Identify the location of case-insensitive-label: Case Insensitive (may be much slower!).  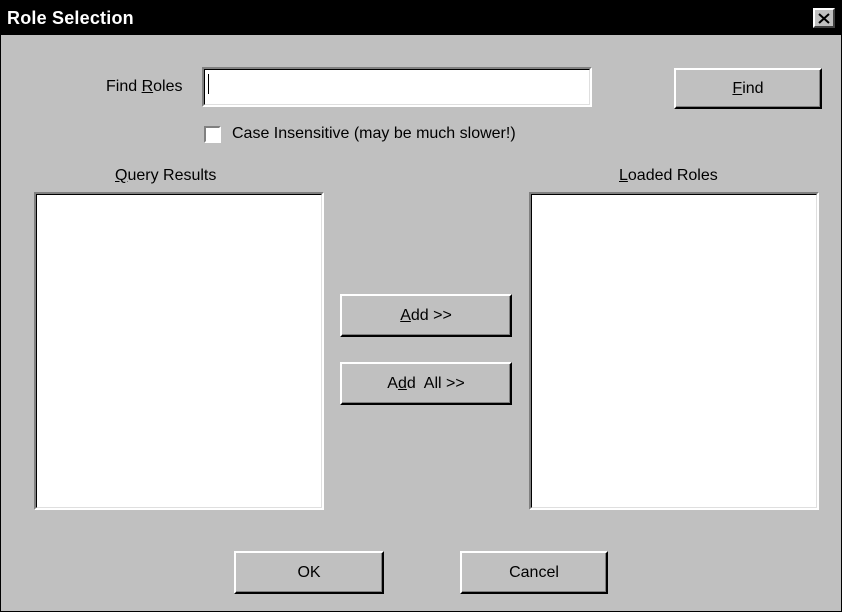
(374, 133).